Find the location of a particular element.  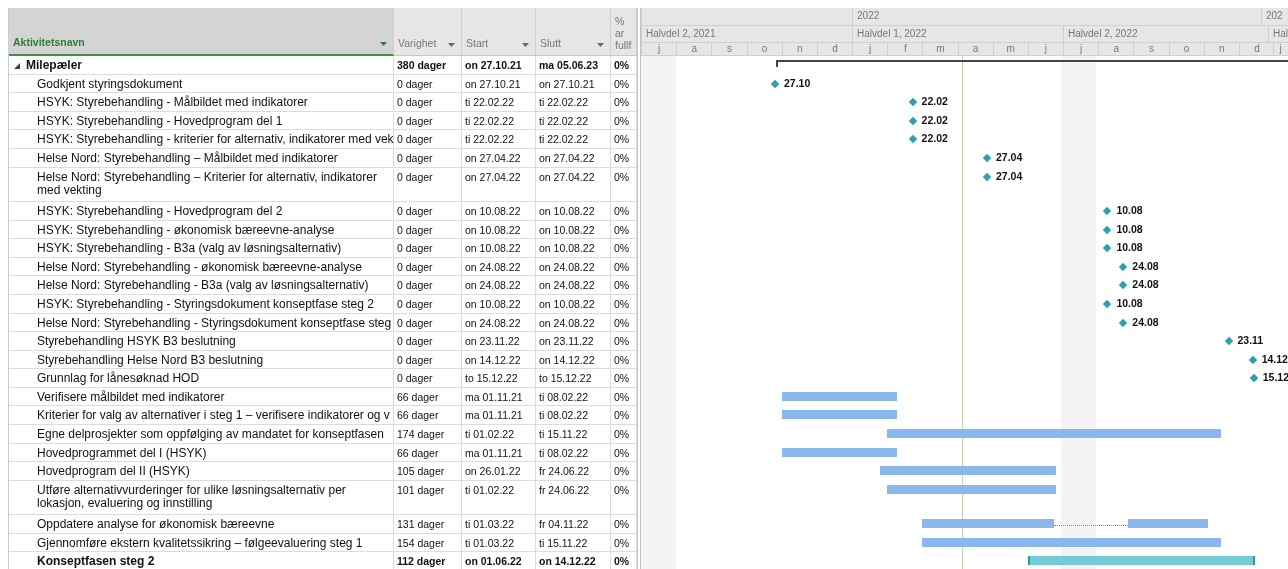

duration-cell: 101 dager is located at coordinates (421, 489).